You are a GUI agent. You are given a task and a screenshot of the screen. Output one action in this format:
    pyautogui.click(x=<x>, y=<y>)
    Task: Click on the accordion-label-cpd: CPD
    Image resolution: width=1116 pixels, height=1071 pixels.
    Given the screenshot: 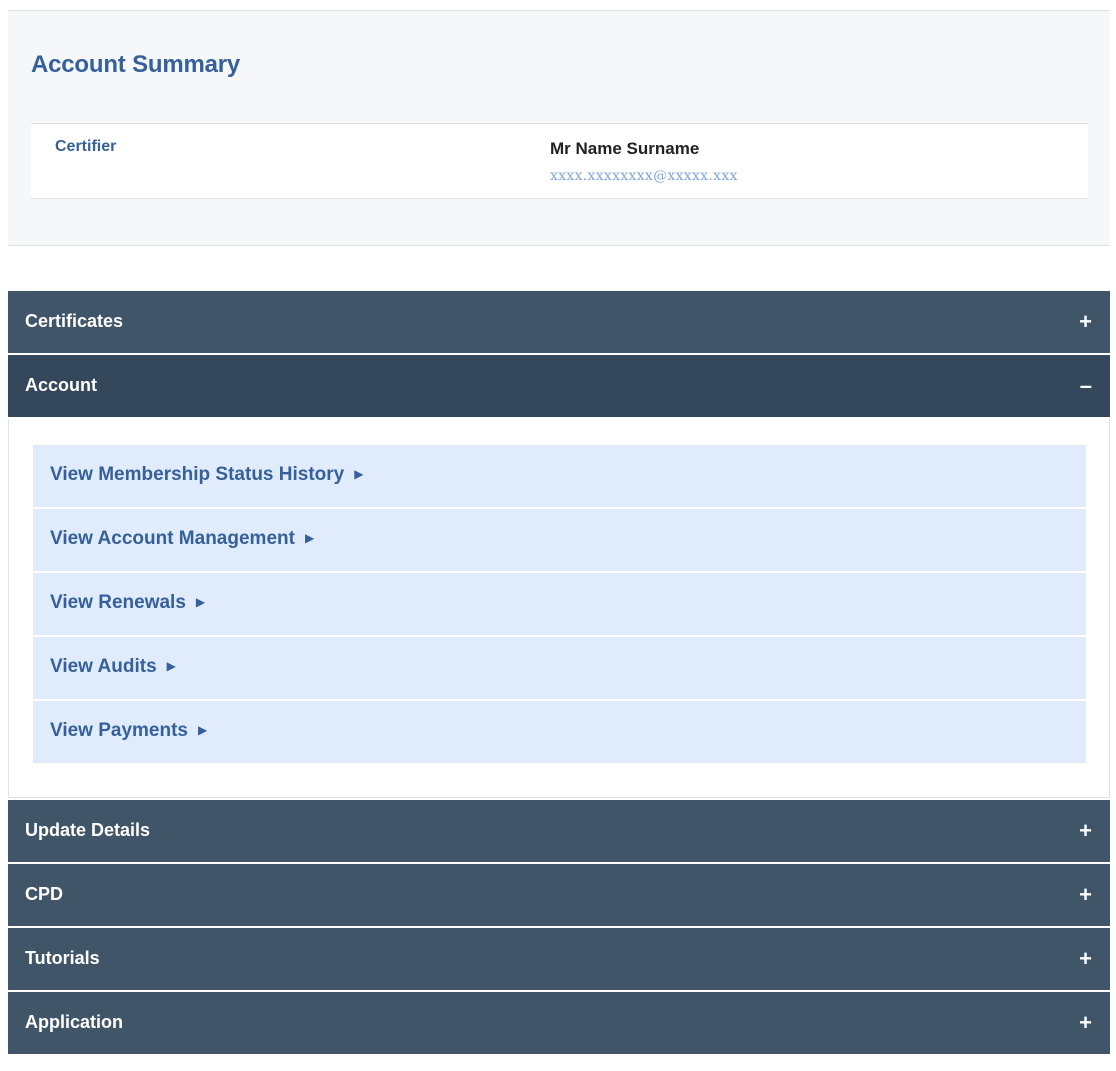 What is the action you would take?
    pyautogui.click(x=44, y=894)
    